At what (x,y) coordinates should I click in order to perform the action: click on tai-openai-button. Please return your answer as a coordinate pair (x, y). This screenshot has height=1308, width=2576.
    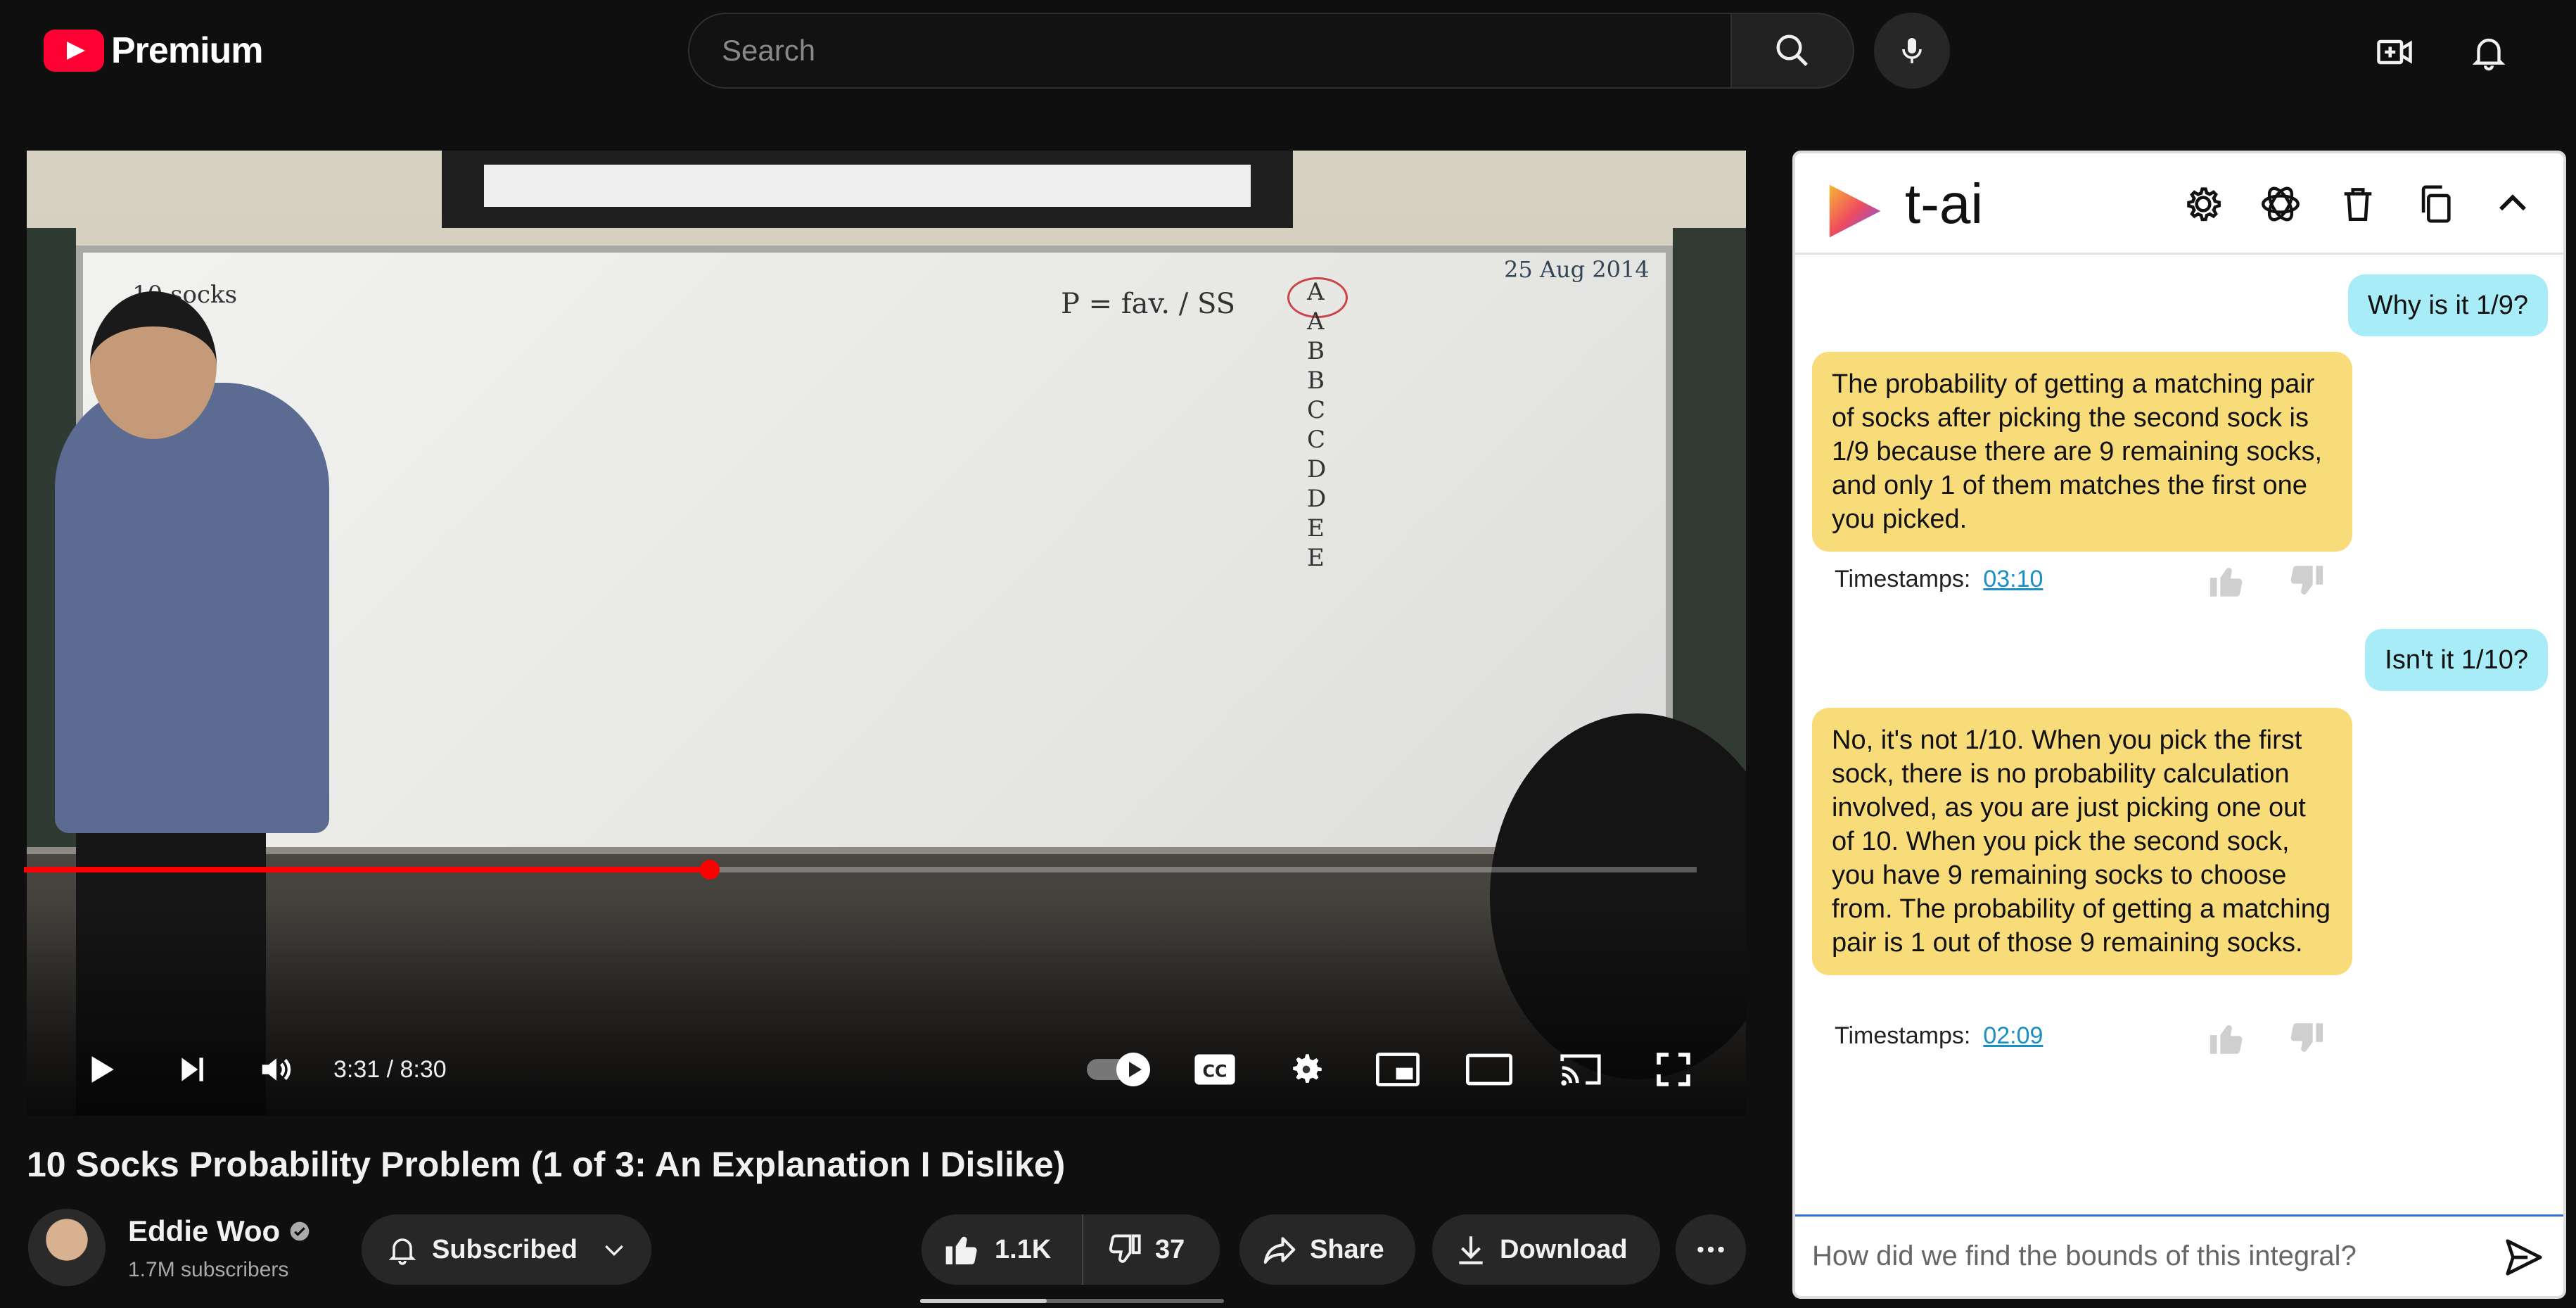
    Looking at the image, I should click on (2280, 204).